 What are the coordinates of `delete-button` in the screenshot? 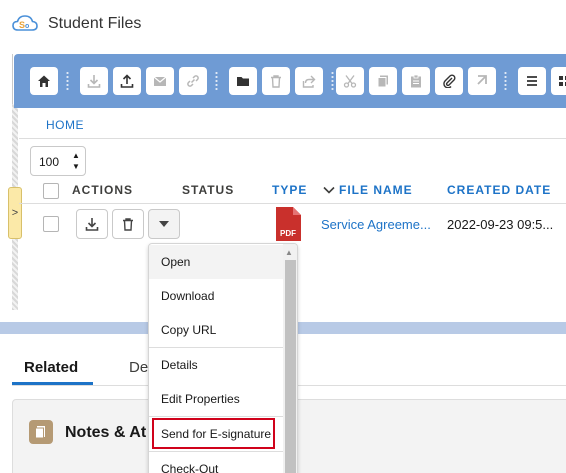 It's located at (276, 81).